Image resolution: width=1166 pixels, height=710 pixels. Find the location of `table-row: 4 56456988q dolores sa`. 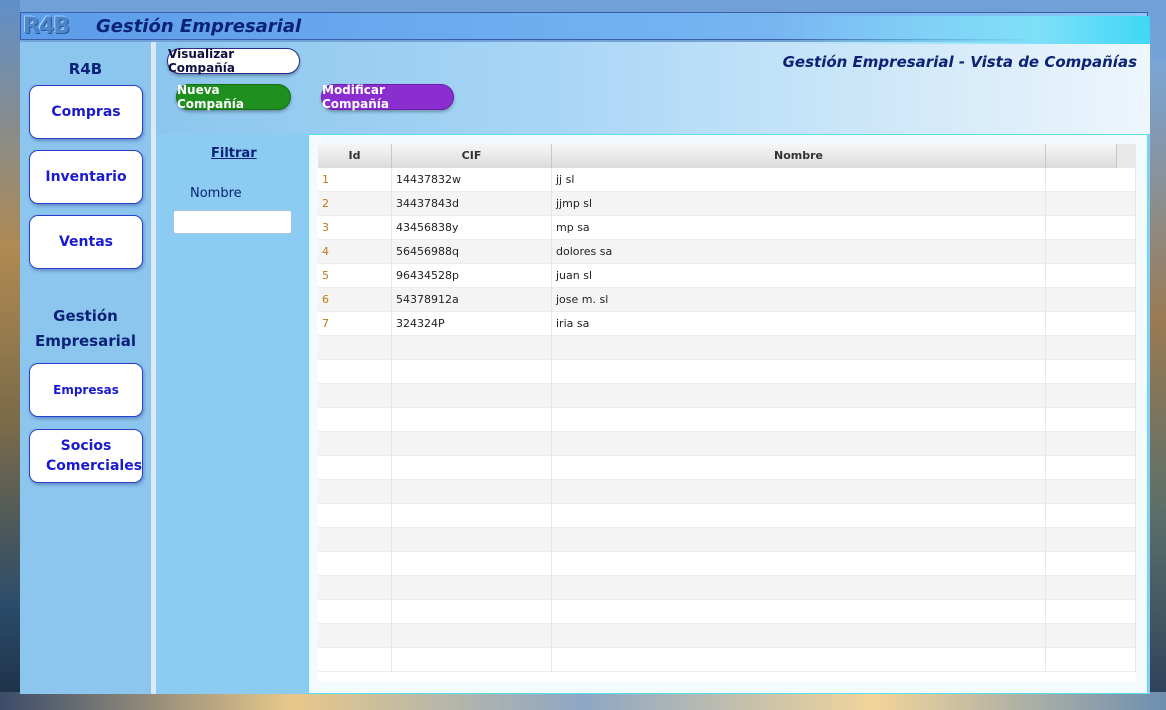

table-row: 4 56456988q dolores sa is located at coordinates (727, 252).